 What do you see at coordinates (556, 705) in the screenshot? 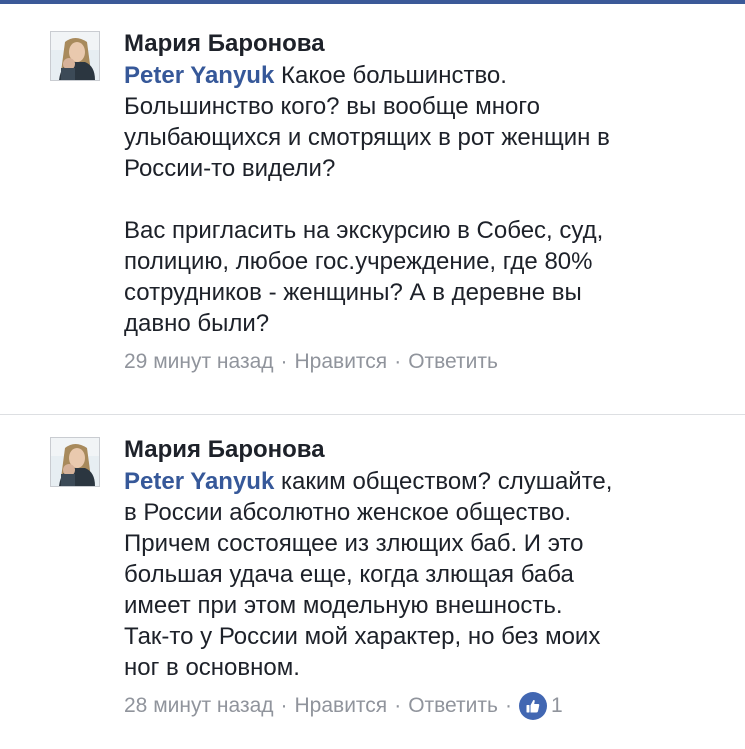
I see `like-count: 1` at bounding box center [556, 705].